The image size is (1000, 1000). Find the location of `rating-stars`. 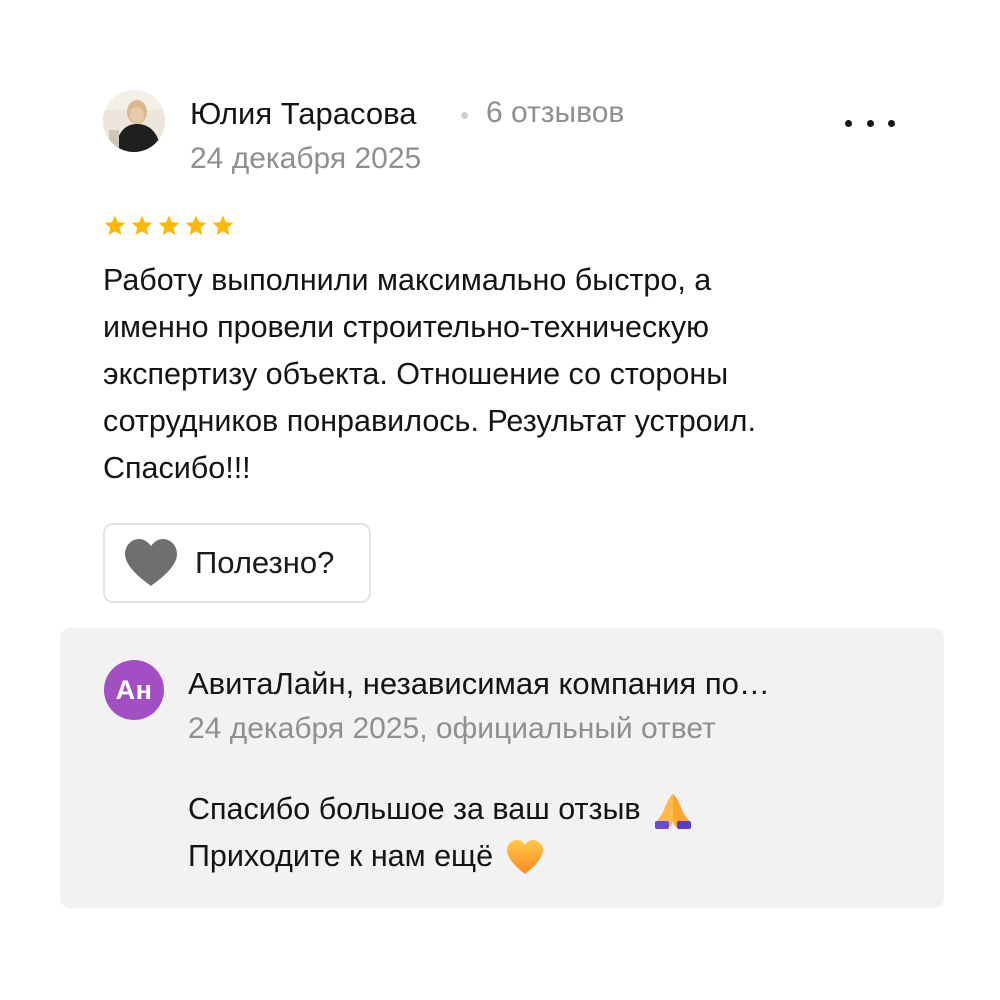

rating-stars is located at coordinates (169, 228).